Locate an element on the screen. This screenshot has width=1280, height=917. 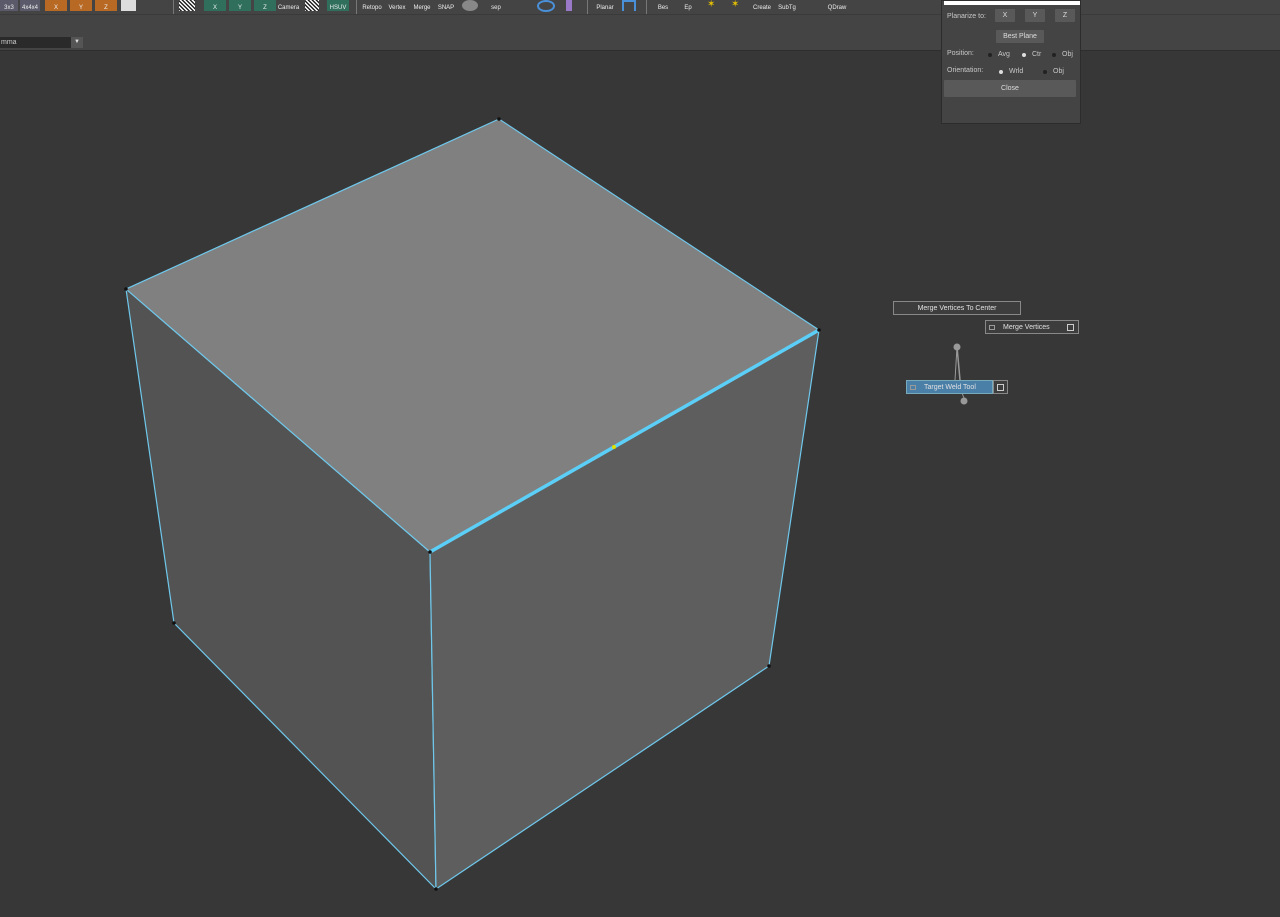
bridge-icon is located at coordinates (629, 5).